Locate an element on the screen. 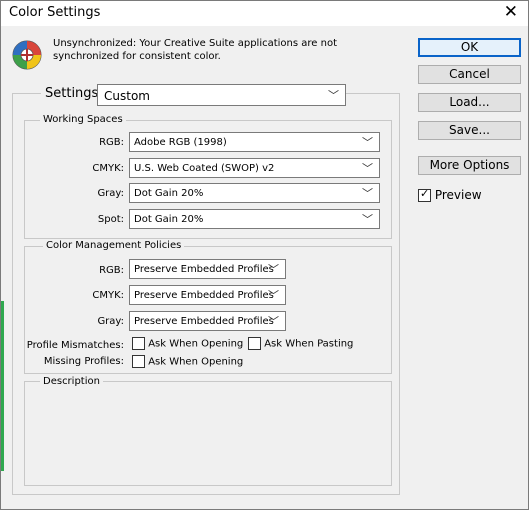 This screenshot has height=510, width=529. ws-rgb-value: Adobe RGB (1998) is located at coordinates (180, 142).